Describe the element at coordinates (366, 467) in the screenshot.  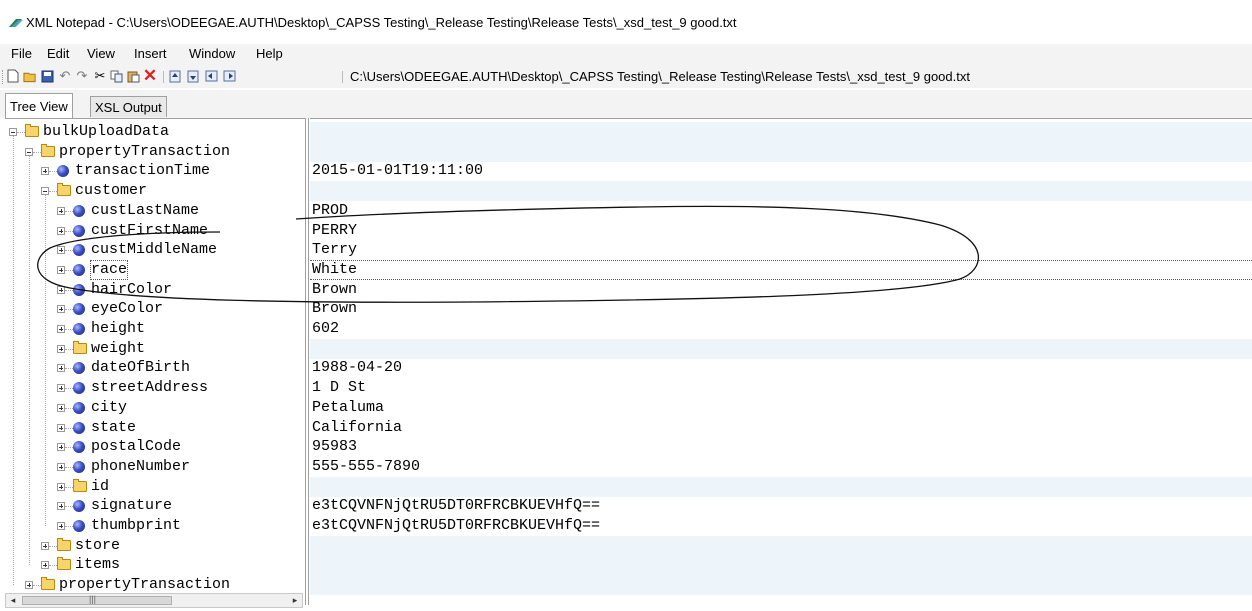
I see `node-value: 555-555-7890` at that location.